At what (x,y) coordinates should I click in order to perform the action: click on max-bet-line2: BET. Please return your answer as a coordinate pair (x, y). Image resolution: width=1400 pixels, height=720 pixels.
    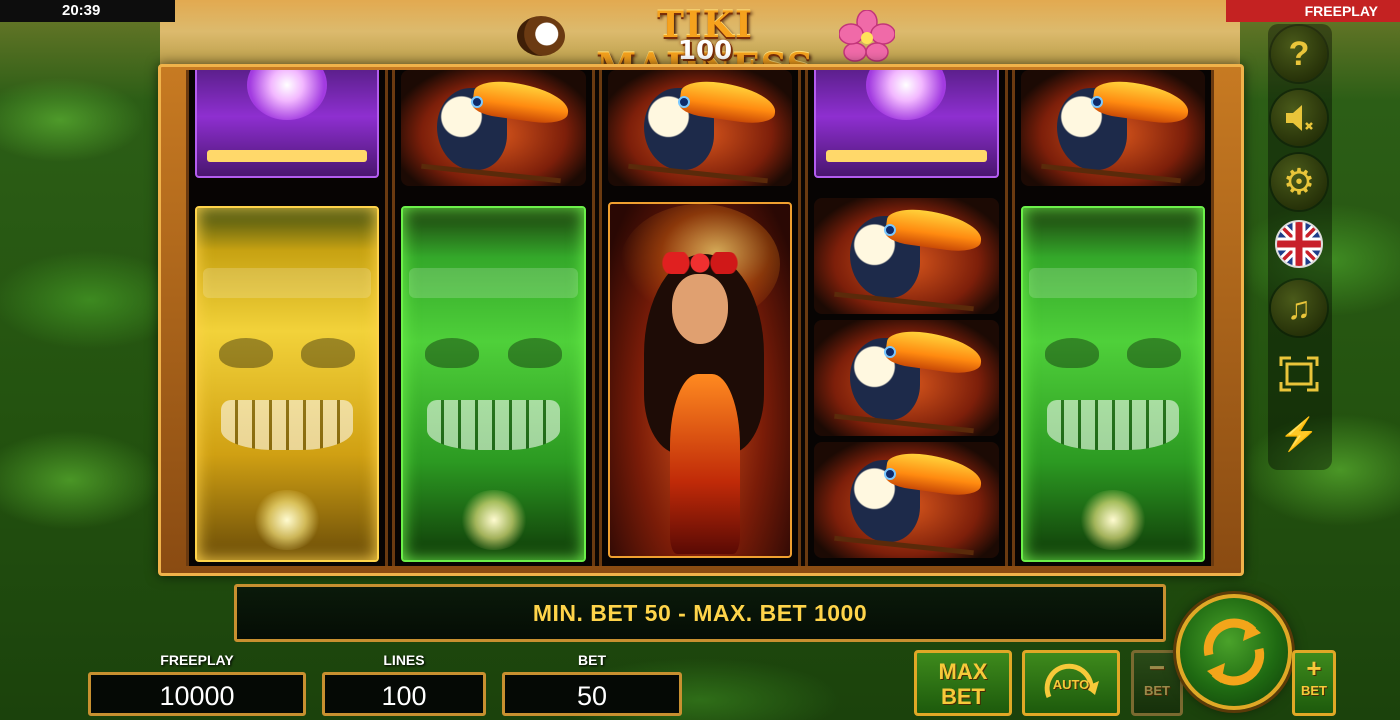
    Looking at the image, I should click on (963, 696).